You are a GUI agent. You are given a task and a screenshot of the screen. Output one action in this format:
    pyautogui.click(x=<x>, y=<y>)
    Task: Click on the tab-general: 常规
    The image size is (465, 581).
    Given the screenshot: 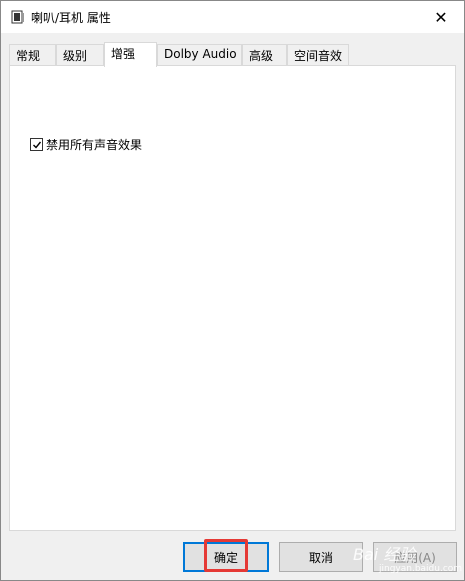 What is the action you would take?
    pyautogui.click(x=32, y=54)
    